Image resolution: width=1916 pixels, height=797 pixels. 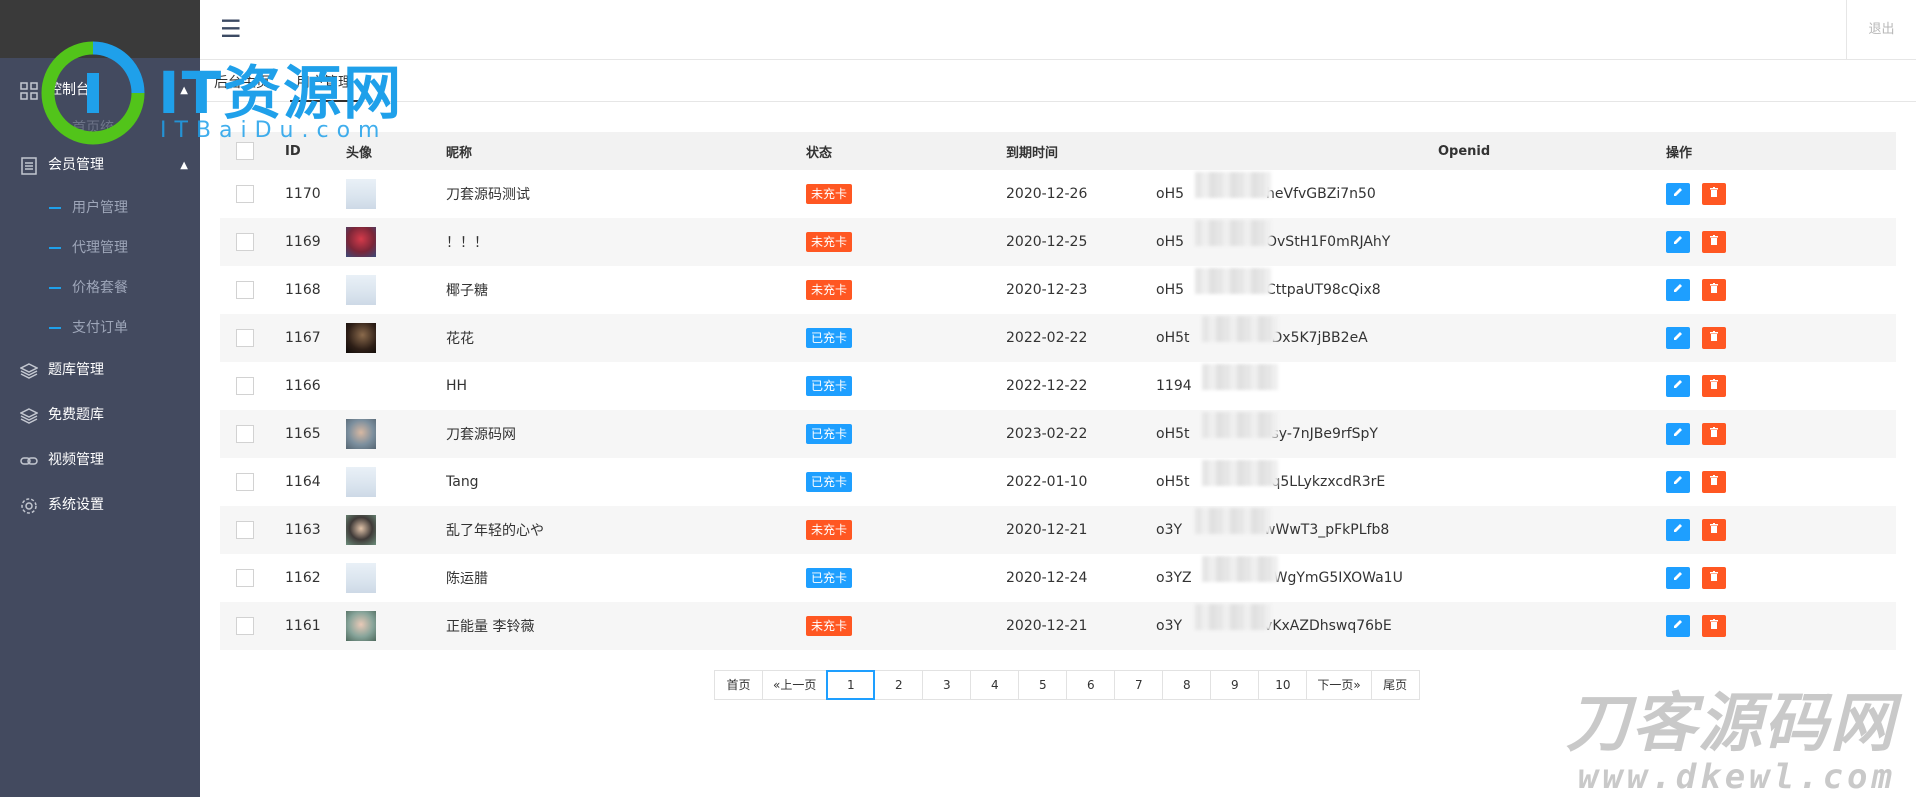 What do you see at coordinates (242, 82) in the screenshot?
I see `tab-home: 后台主页` at bounding box center [242, 82].